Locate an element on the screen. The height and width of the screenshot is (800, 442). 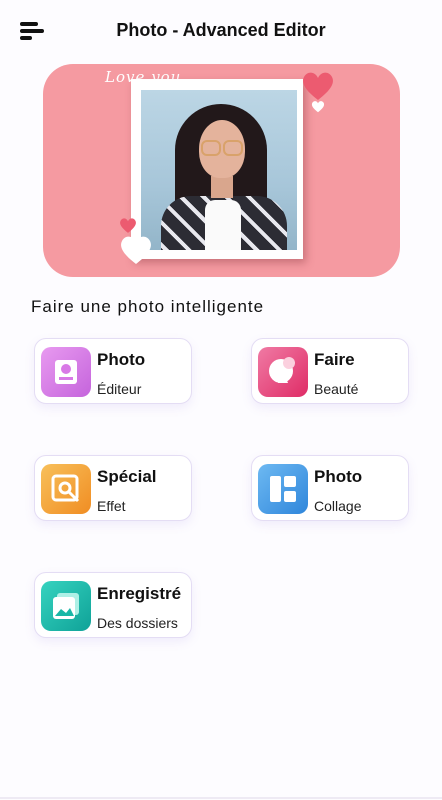
special-effect-icon is located at coordinates (66, 489).